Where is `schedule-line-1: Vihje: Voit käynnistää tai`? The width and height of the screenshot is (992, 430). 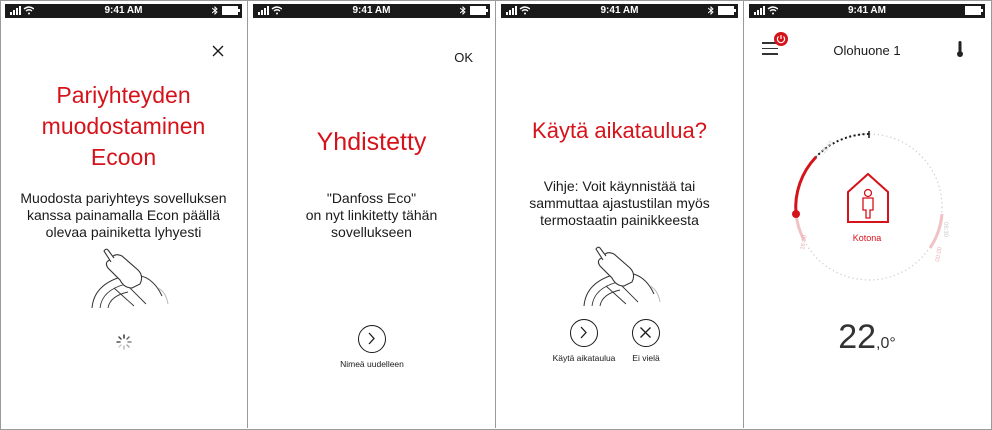 schedule-line-1: Vihje: Voit käynnistää tai is located at coordinates (619, 186).